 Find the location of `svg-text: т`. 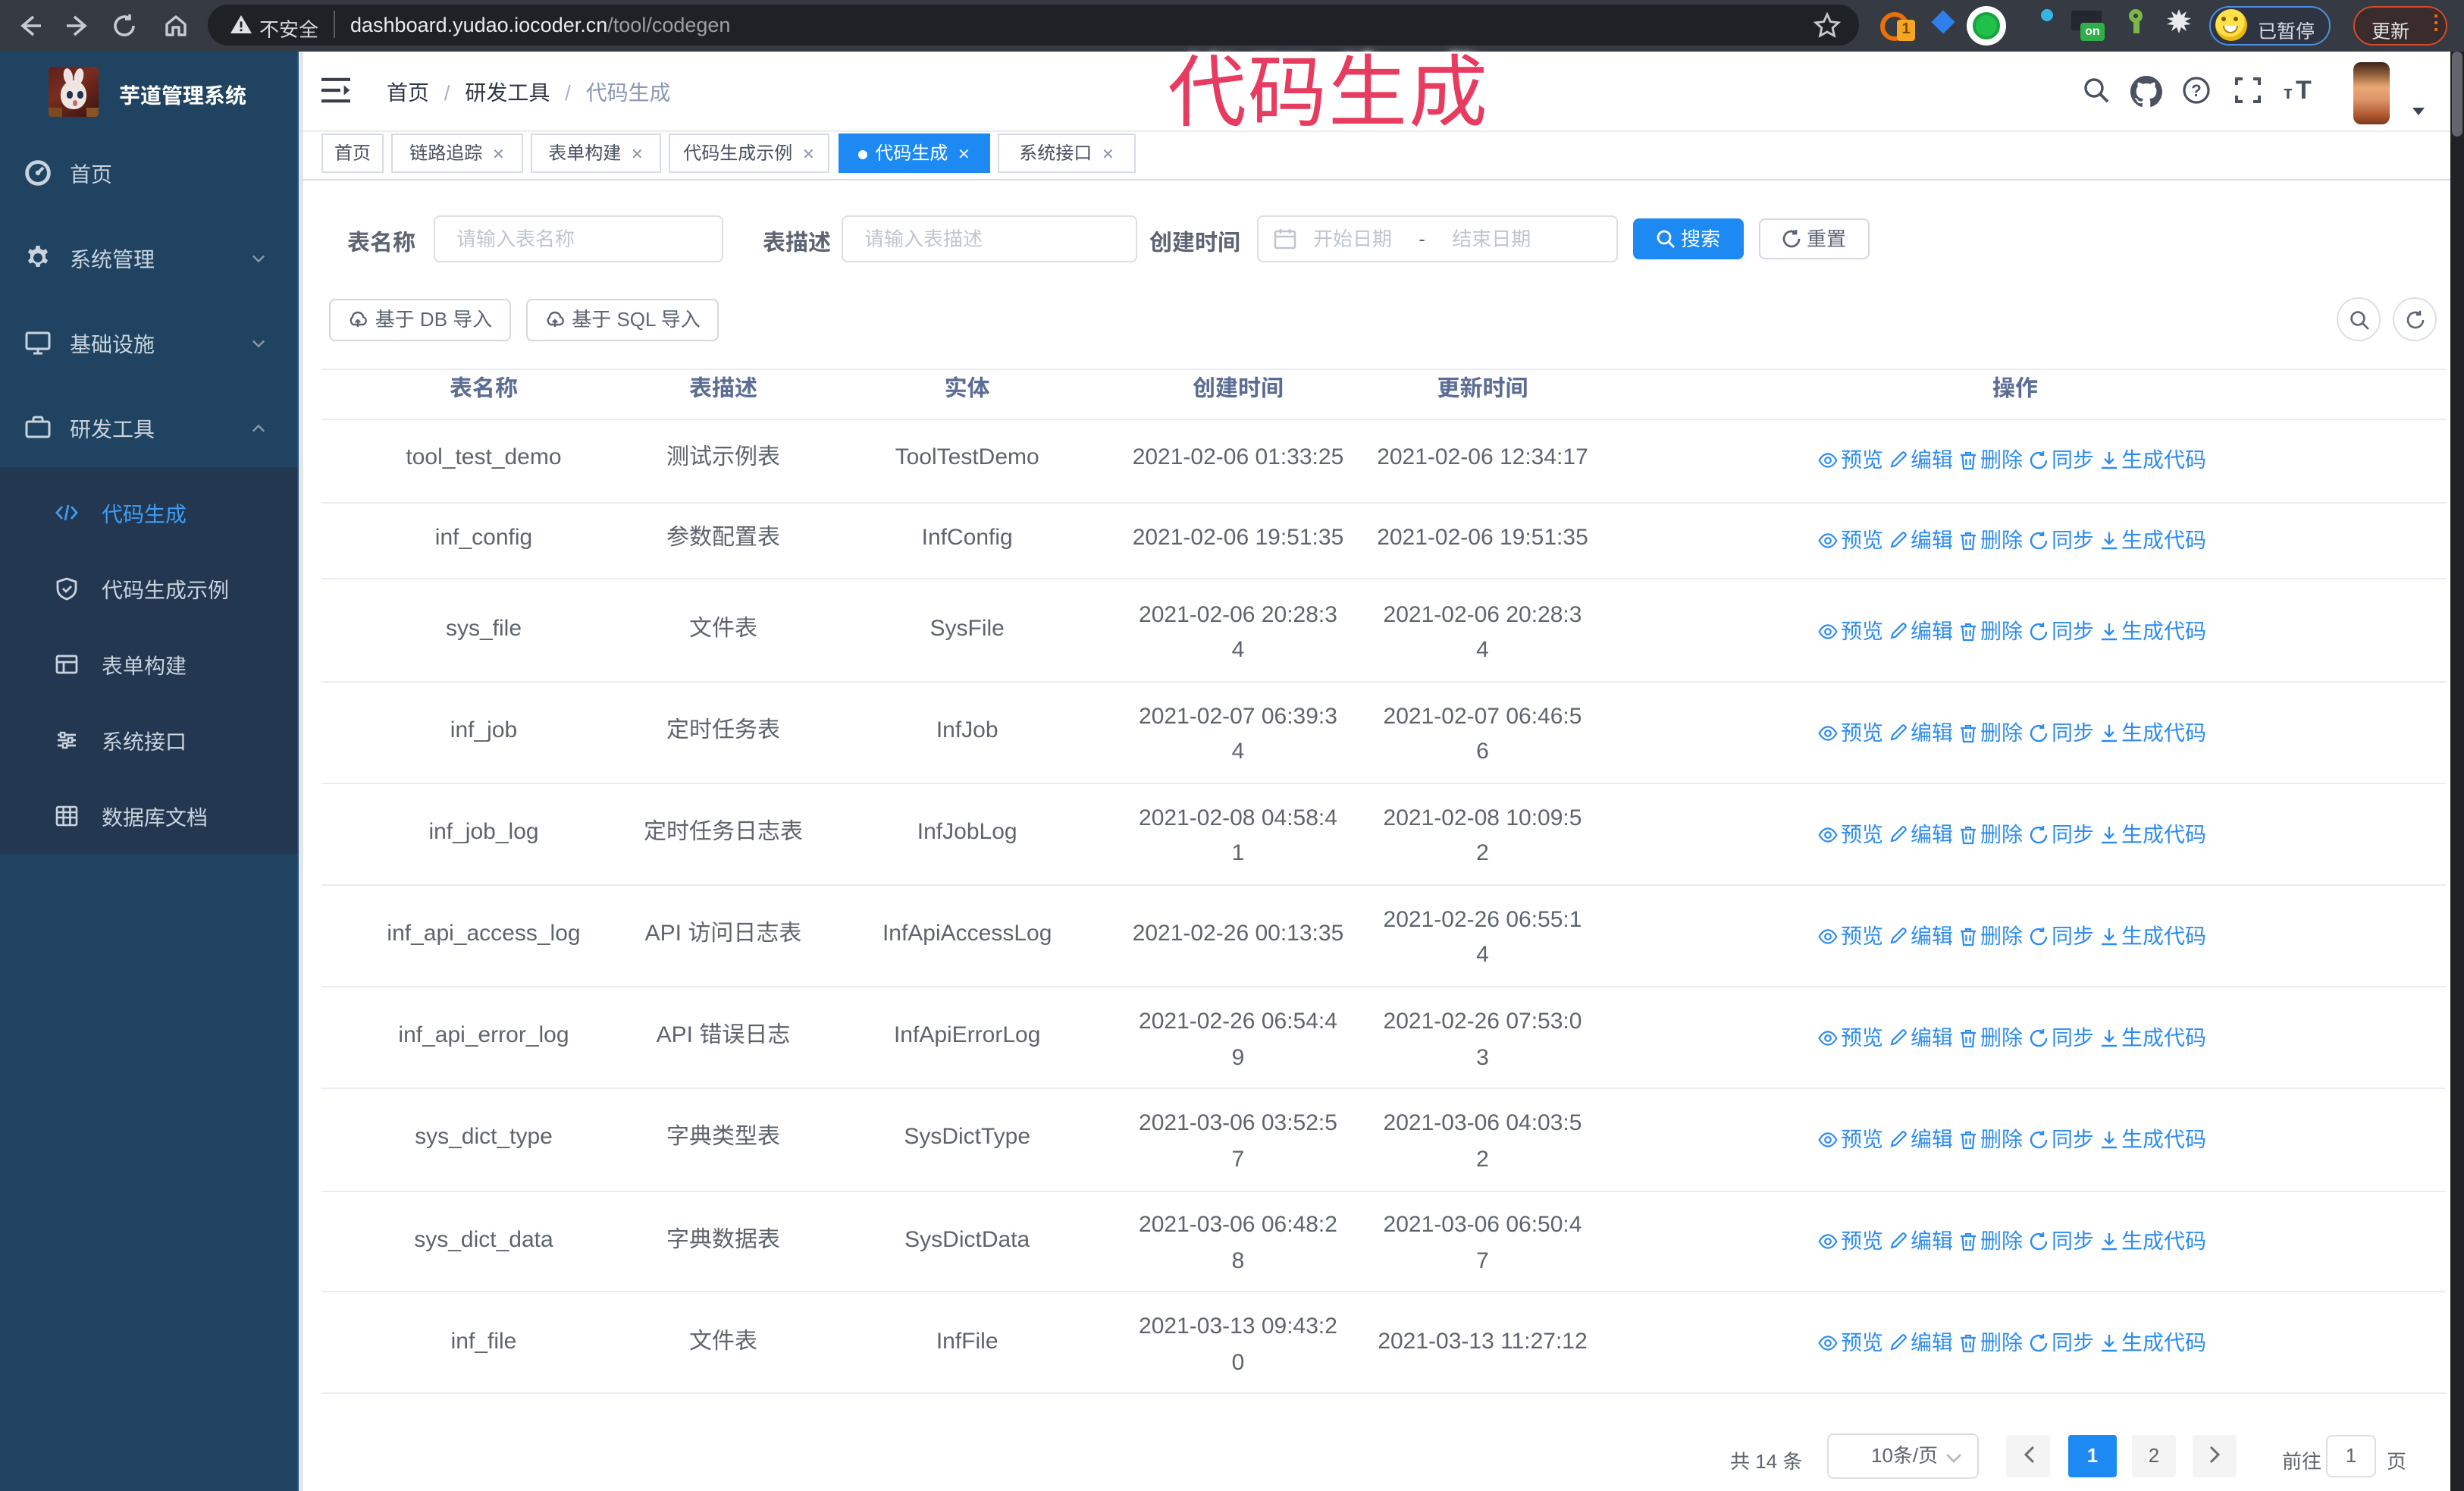

svg-text: т is located at coordinates (2288, 93).